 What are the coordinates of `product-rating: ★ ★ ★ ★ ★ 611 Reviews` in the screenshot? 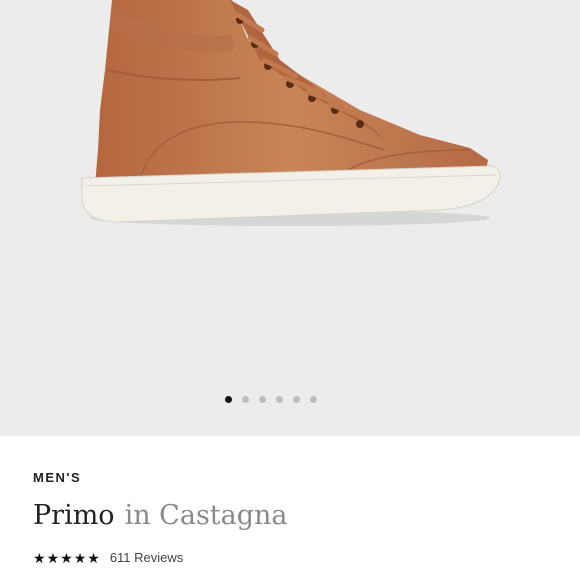 It's located at (108, 557).